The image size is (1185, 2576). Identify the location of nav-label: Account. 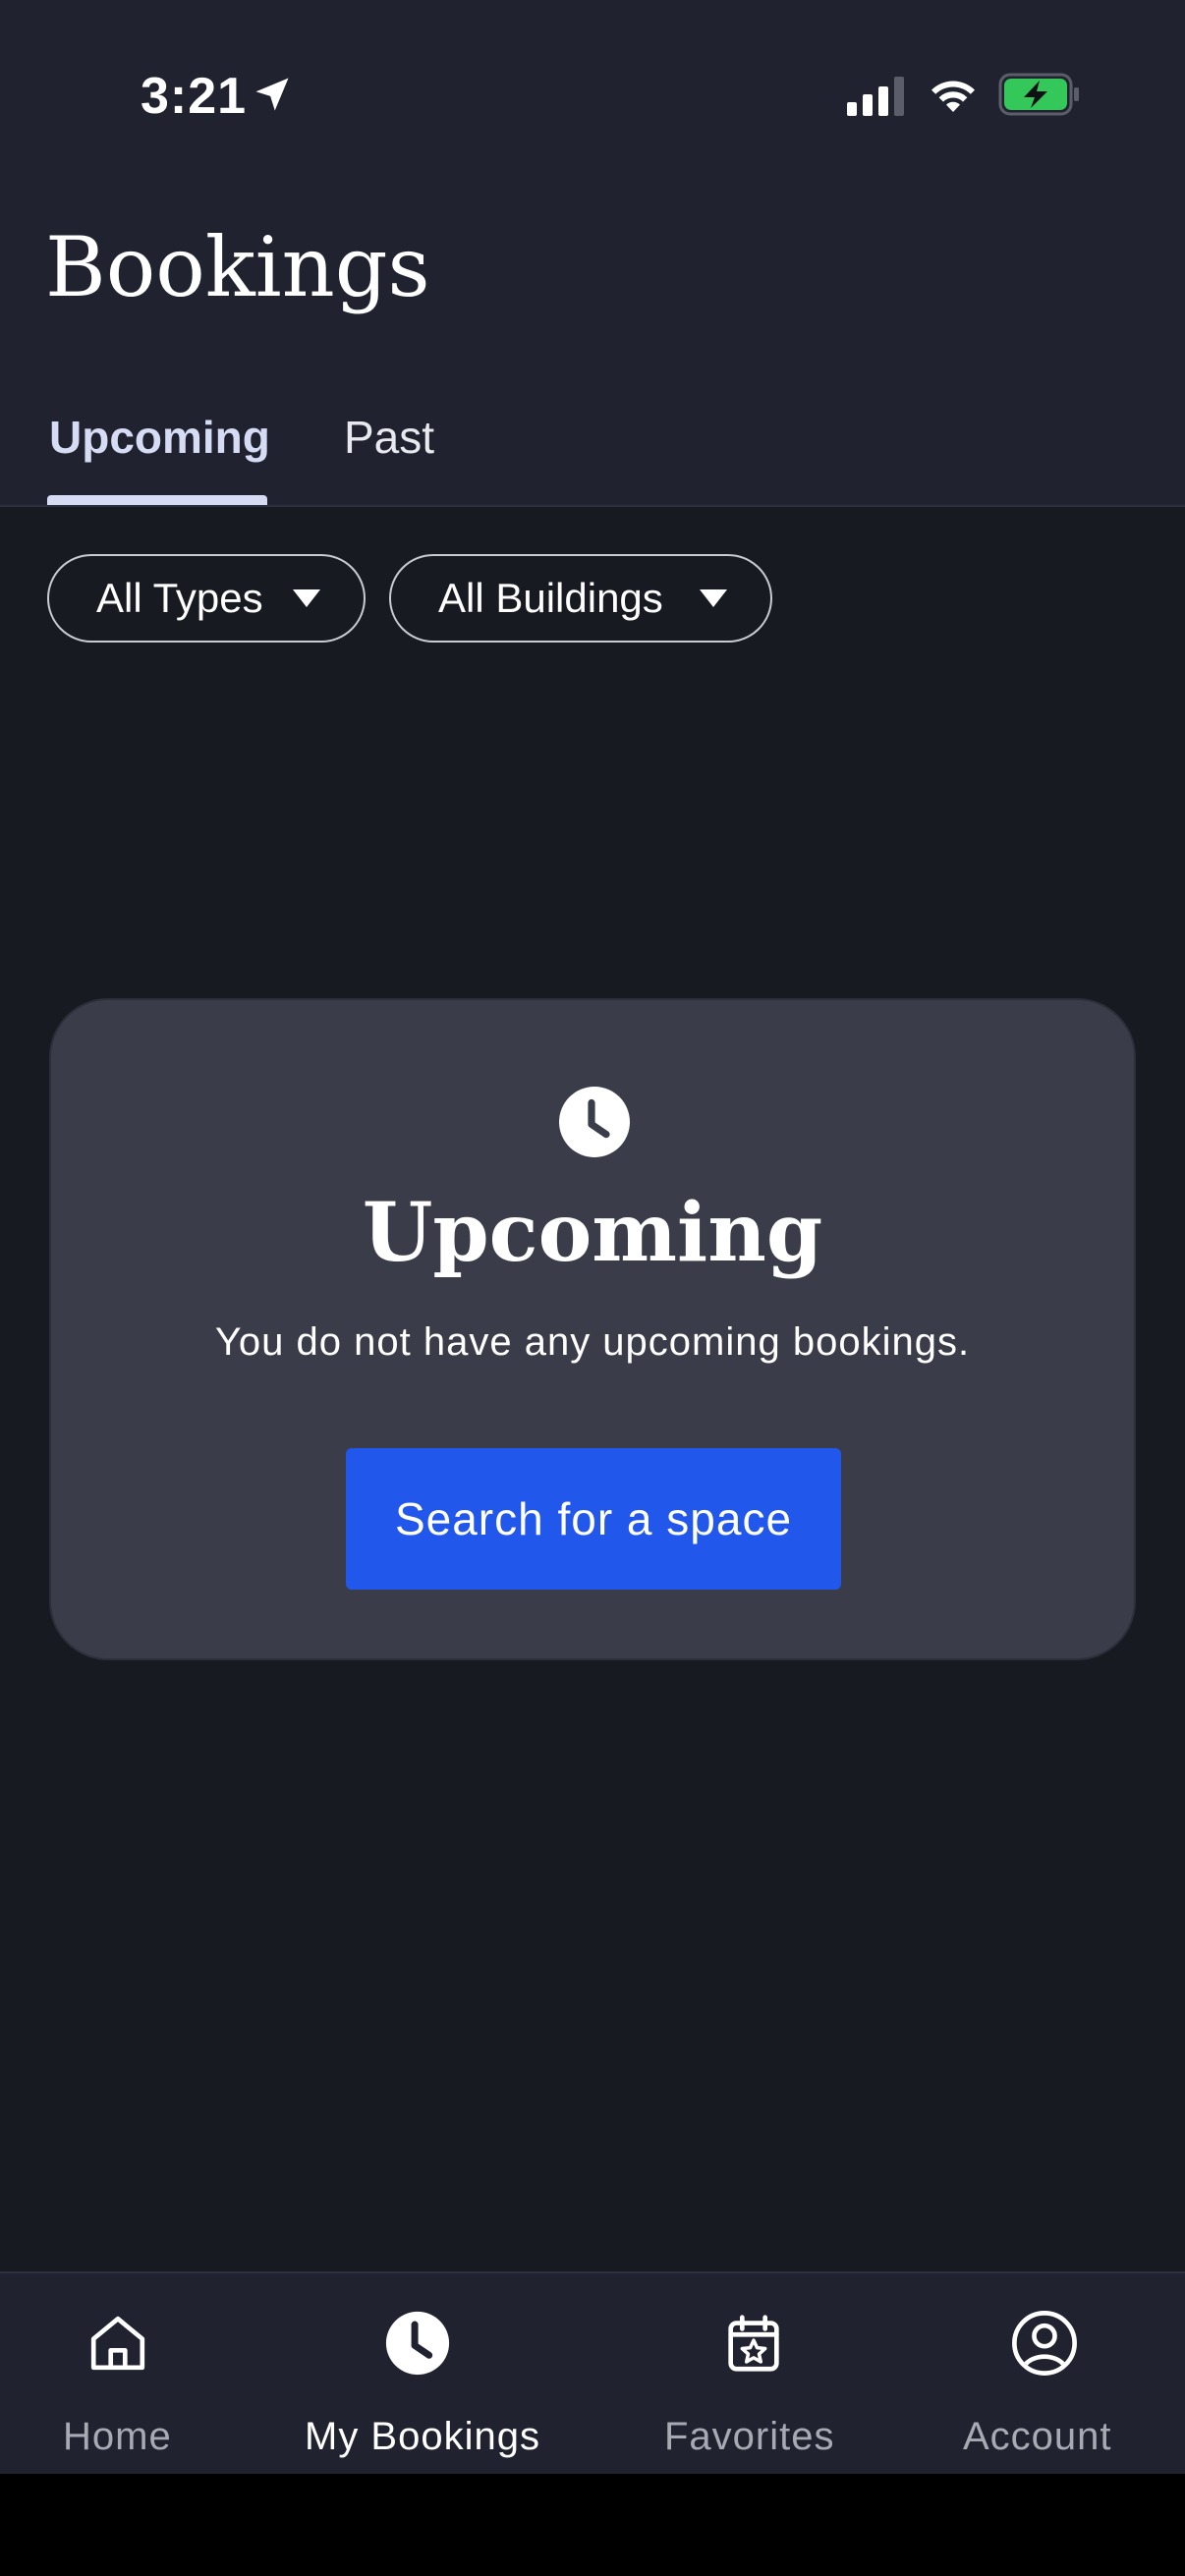
(1038, 2436).